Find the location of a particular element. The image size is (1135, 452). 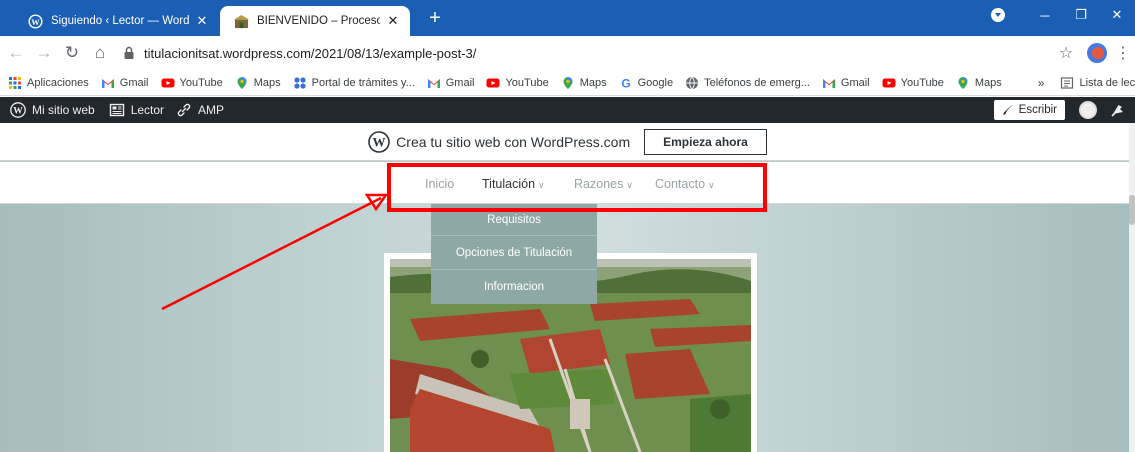

dropdown-item-opciones: Opciones de Titulación is located at coordinates (514, 253).